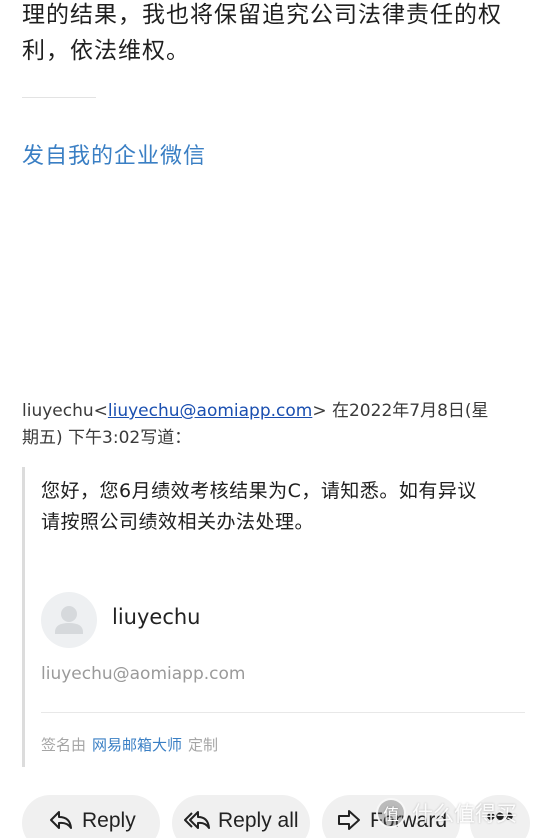  I want to click on mail-master-link: 网易邮箱大师, so click(137, 745).